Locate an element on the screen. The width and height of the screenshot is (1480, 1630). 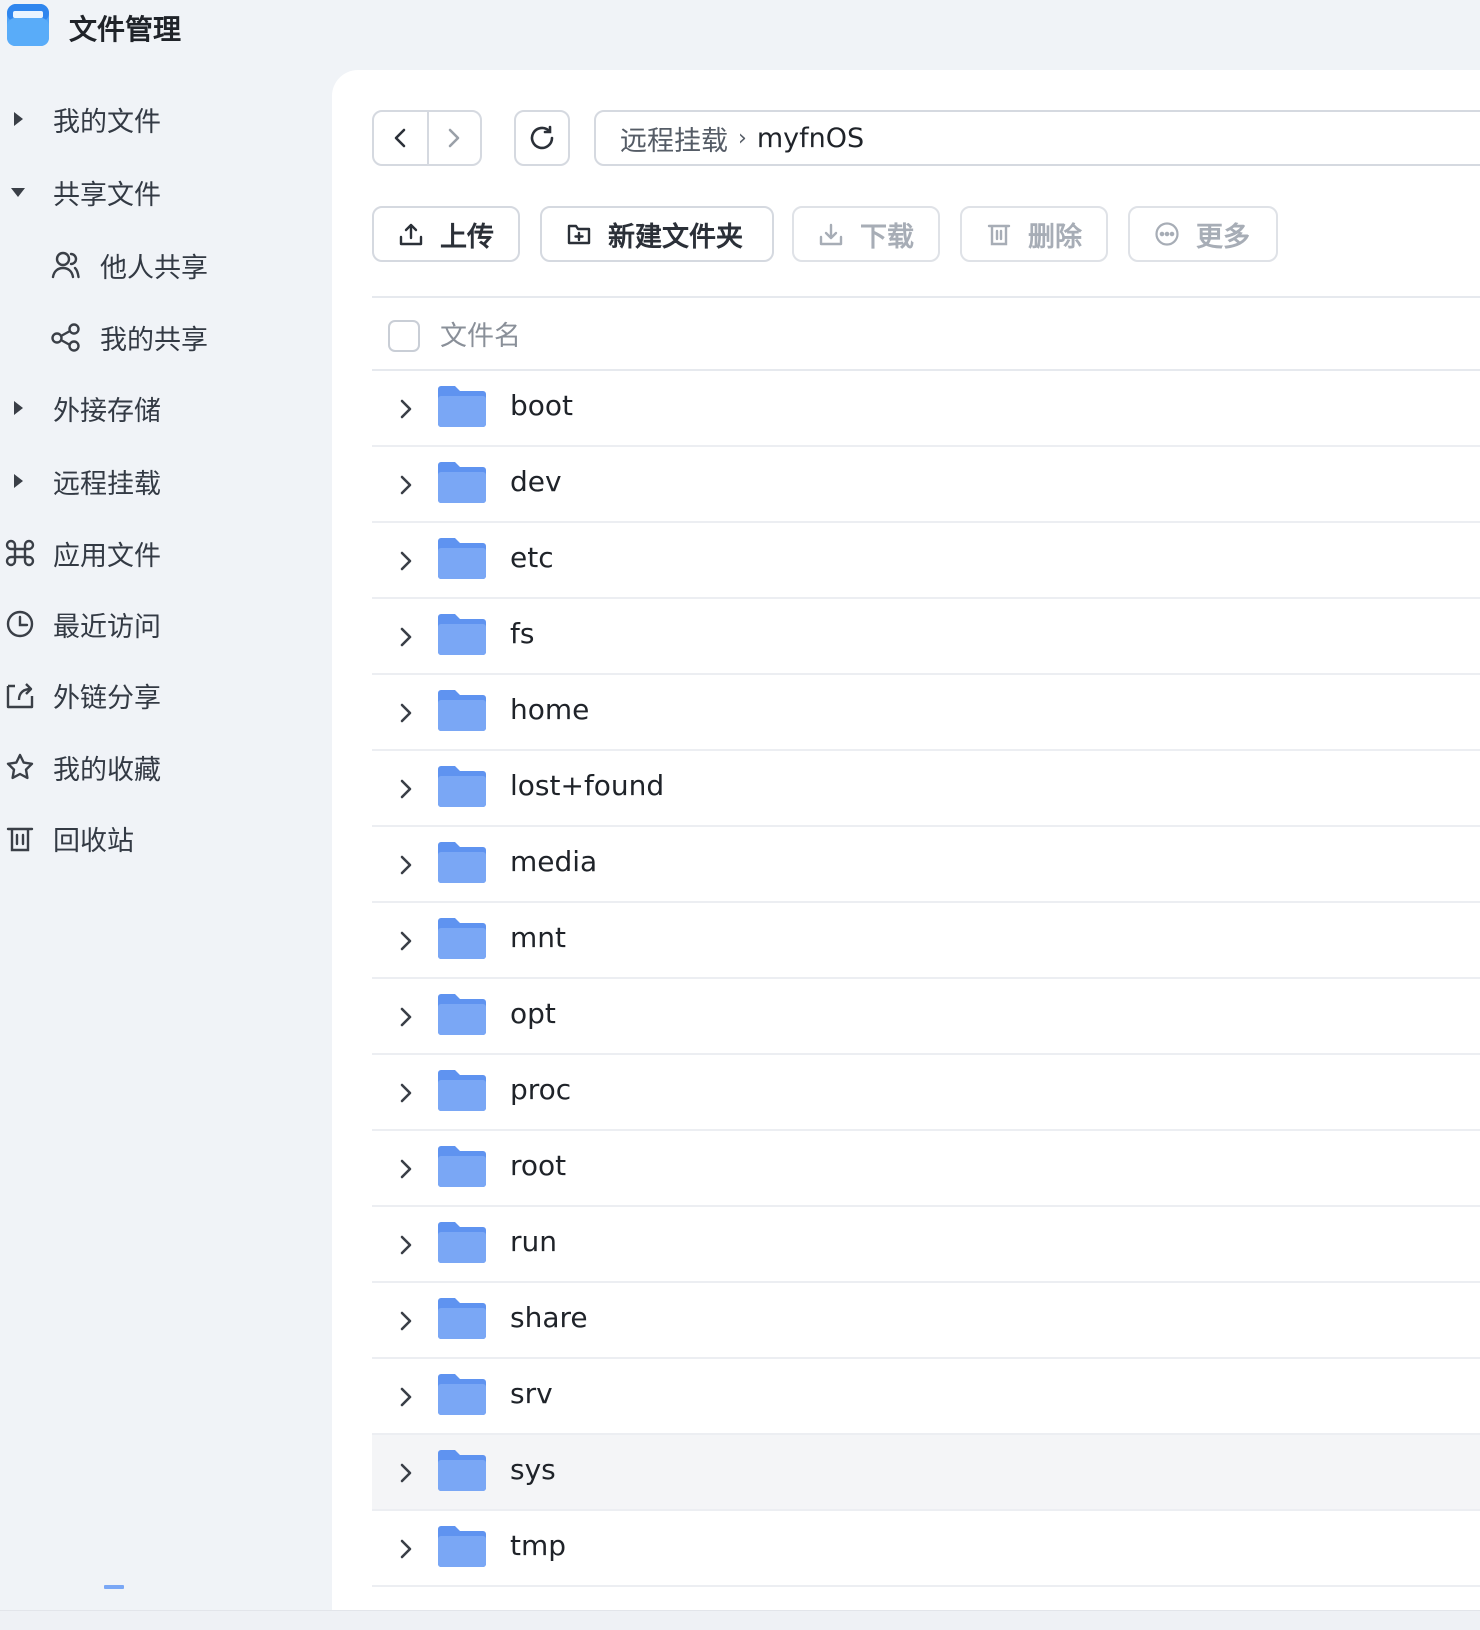
table-row: dev is located at coordinates (926, 485).